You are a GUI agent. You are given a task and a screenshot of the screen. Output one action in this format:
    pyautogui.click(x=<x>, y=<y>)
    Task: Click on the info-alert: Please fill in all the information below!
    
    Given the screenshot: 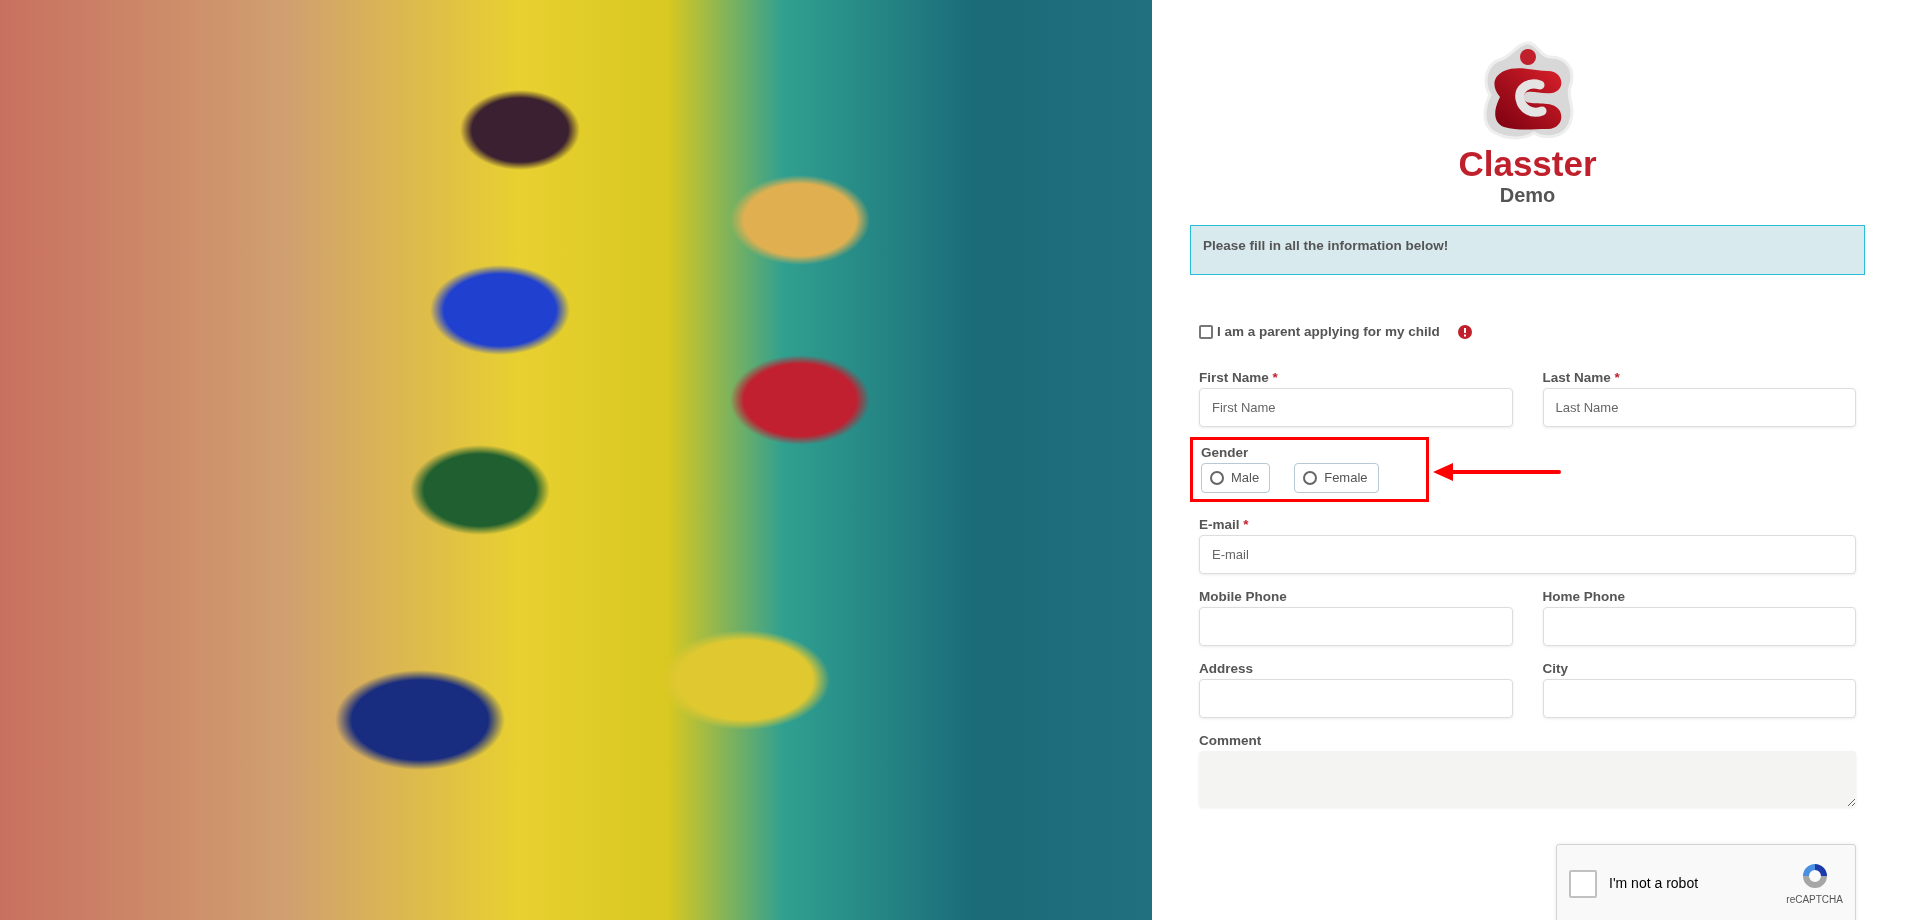 What is the action you would take?
    pyautogui.click(x=1527, y=250)
    